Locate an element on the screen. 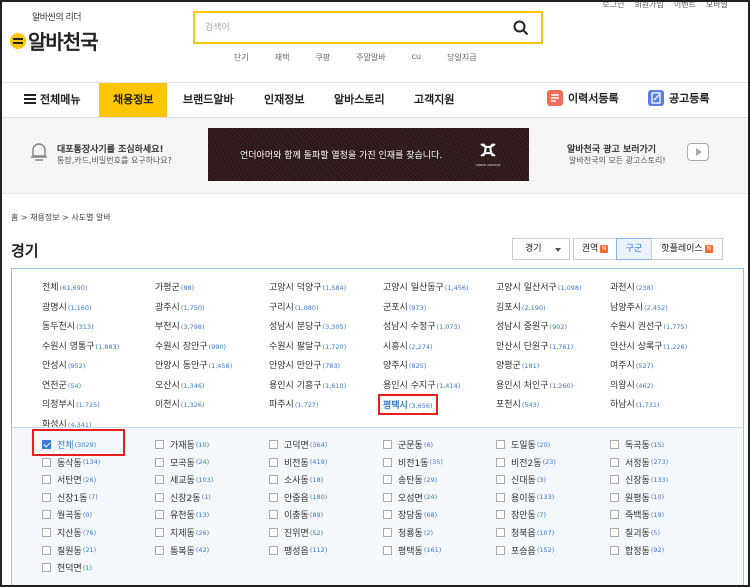 The height and width of the screenshot is (587, 750). keyword-link: 당일지급 is located at coordinates (461, 57).